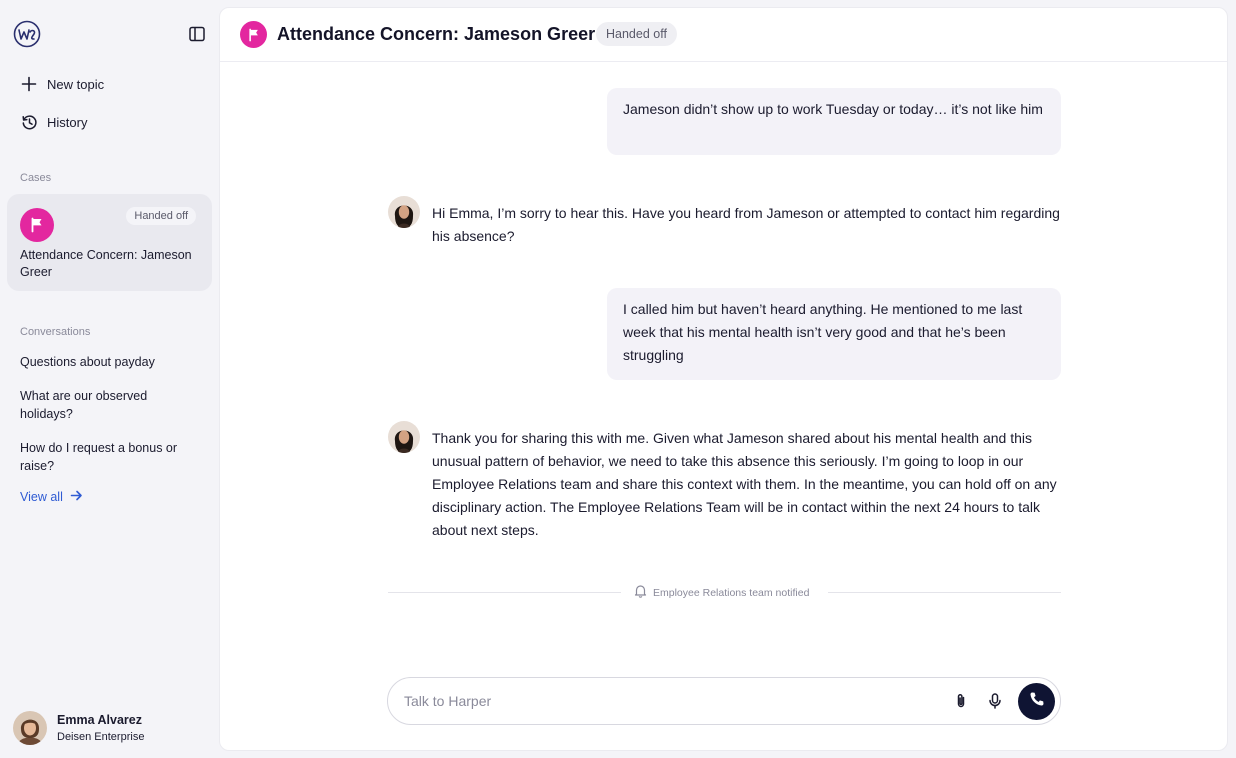 This screenshot has height=758, width=1236. Describe the element at coordinates (36, 178) in the screenshot. I see `cases-section-label: Cases` at that location.